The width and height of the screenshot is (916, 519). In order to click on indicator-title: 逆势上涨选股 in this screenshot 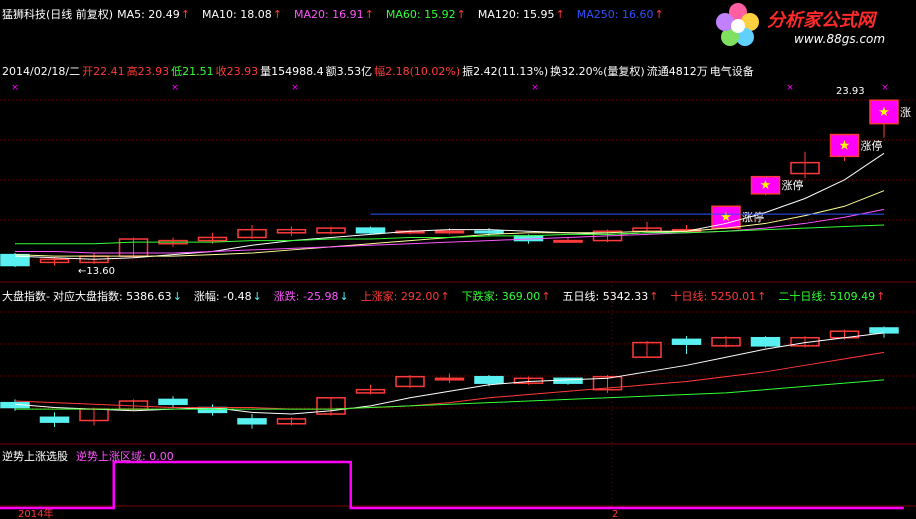, I will do `click(35, 456)`.